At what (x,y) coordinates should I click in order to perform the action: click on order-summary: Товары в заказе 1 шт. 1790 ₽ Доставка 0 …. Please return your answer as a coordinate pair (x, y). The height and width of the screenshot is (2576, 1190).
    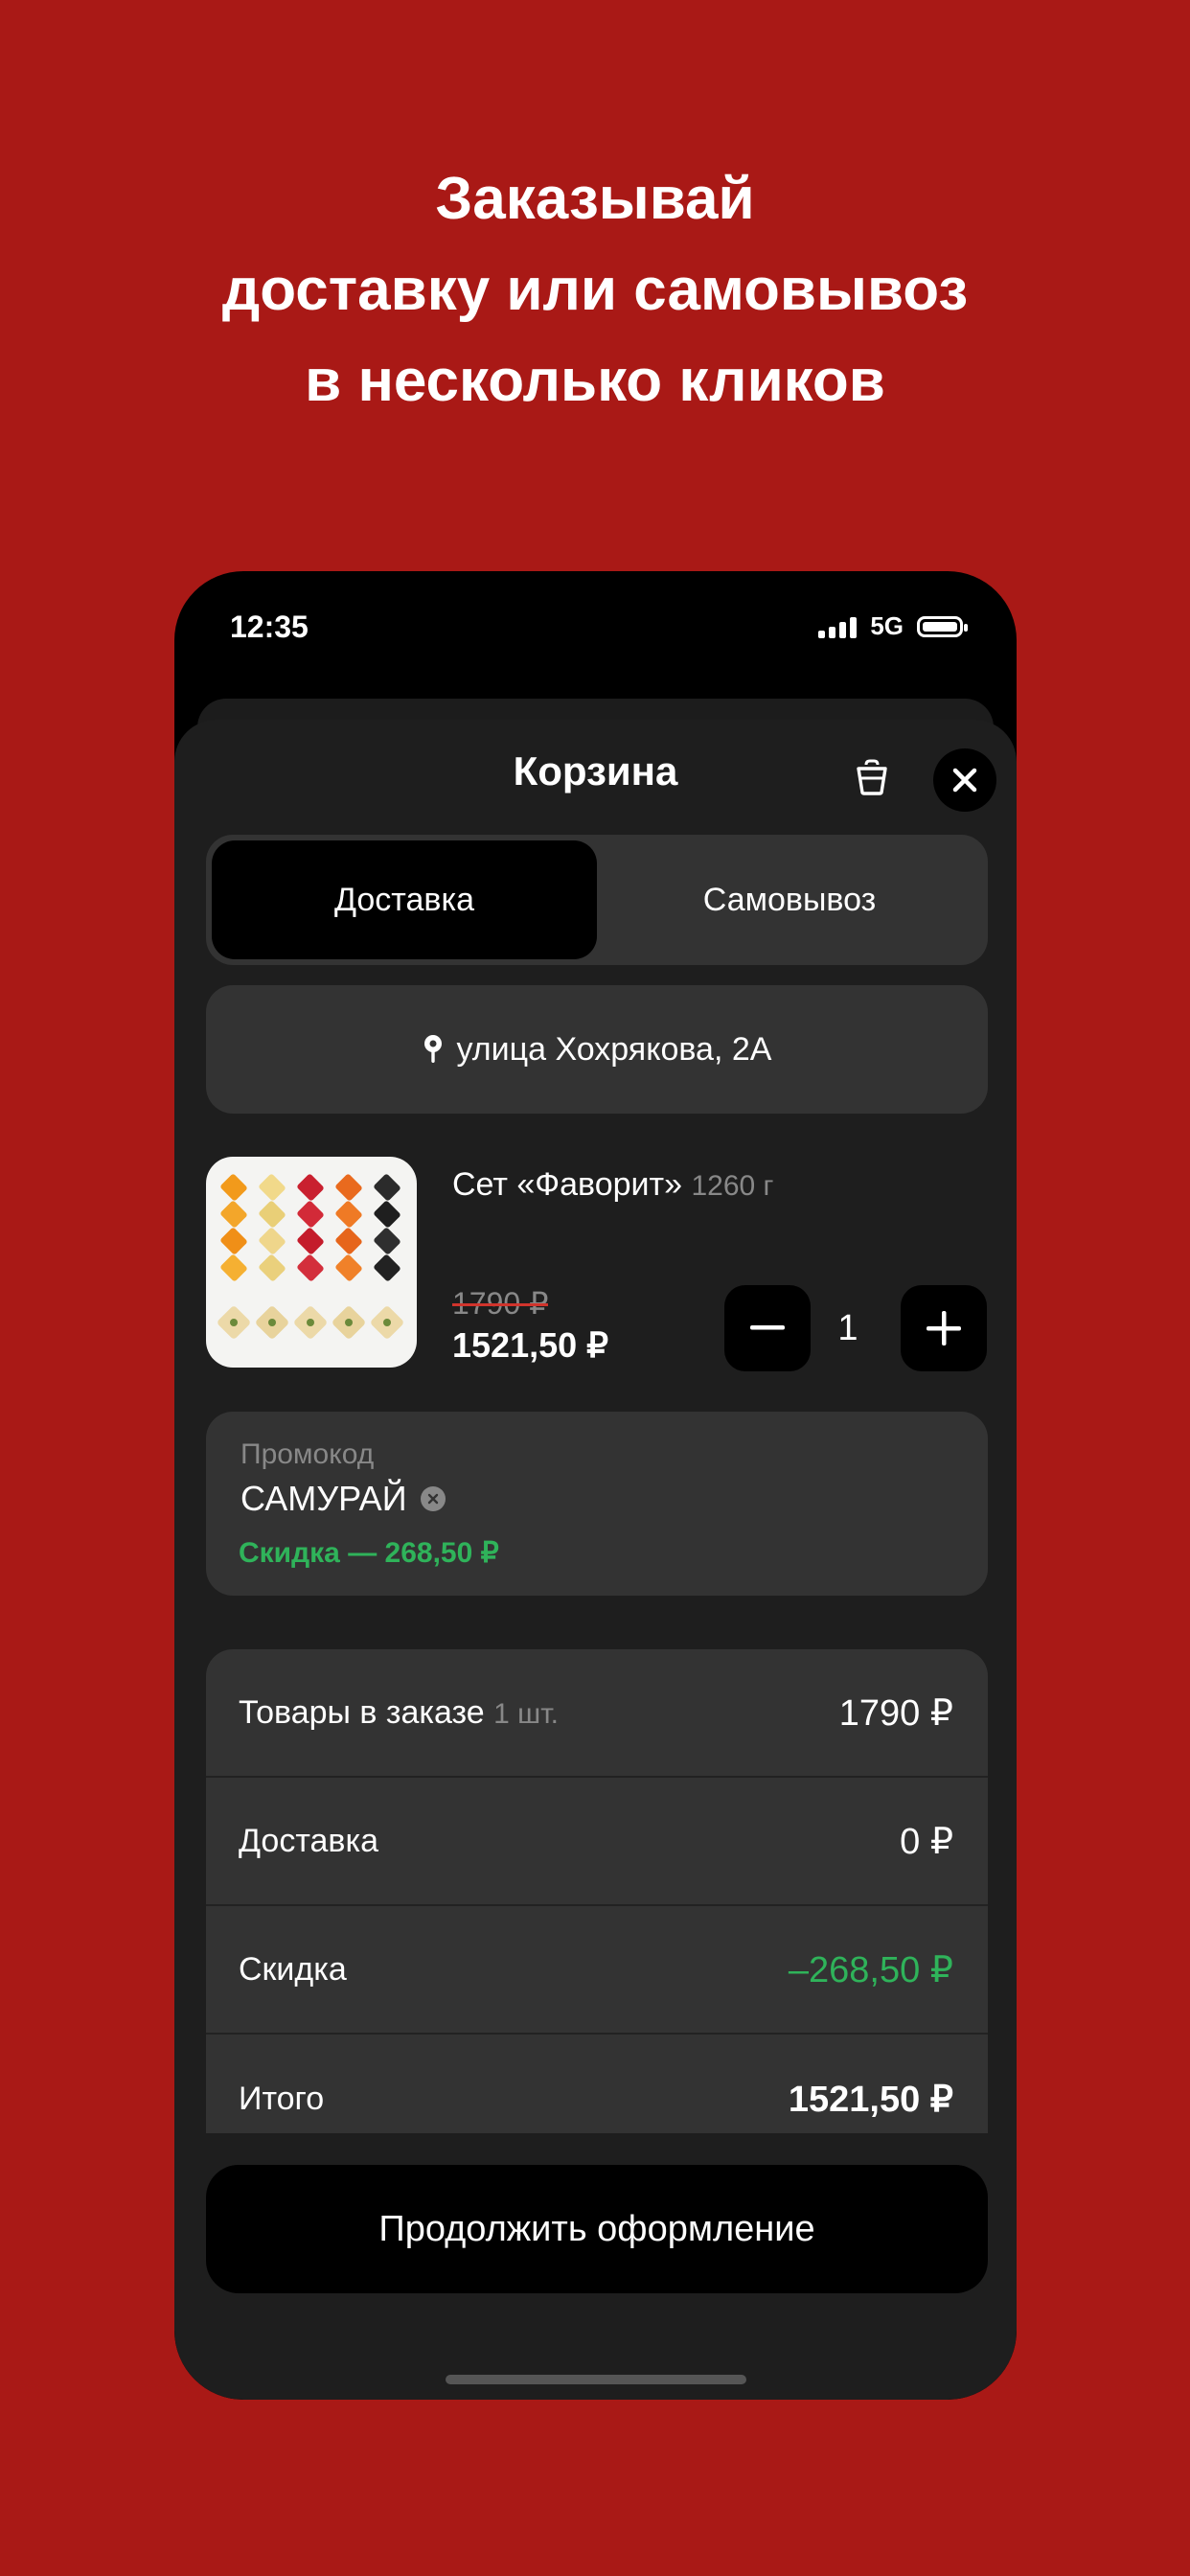
    Looking at the image, I should click on (597, 1891).